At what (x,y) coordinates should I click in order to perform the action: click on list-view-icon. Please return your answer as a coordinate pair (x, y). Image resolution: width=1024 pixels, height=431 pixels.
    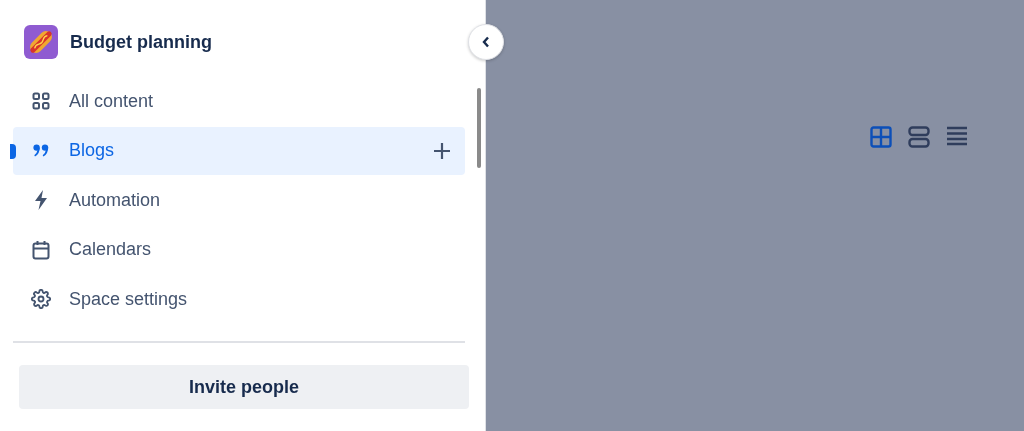
    Looking at the image, I should click on (957, 136).